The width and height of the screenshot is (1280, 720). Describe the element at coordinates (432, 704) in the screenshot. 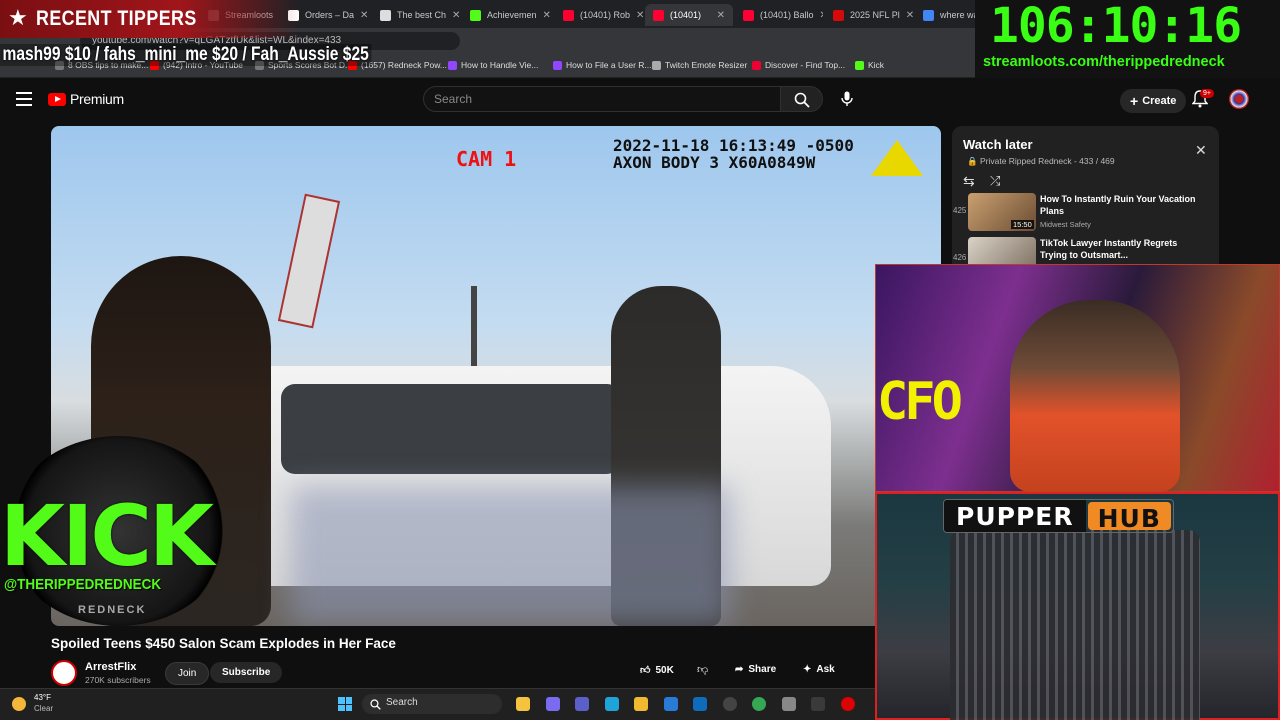

I see `taskbar-search: Search` at that location.